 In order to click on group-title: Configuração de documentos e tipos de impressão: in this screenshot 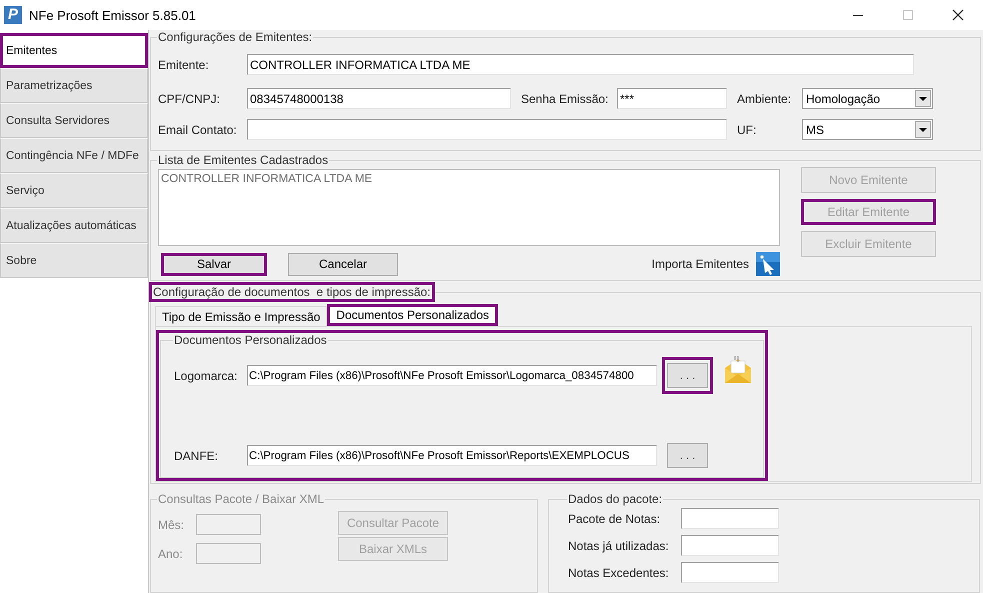, I will do `click(291, 292)`.